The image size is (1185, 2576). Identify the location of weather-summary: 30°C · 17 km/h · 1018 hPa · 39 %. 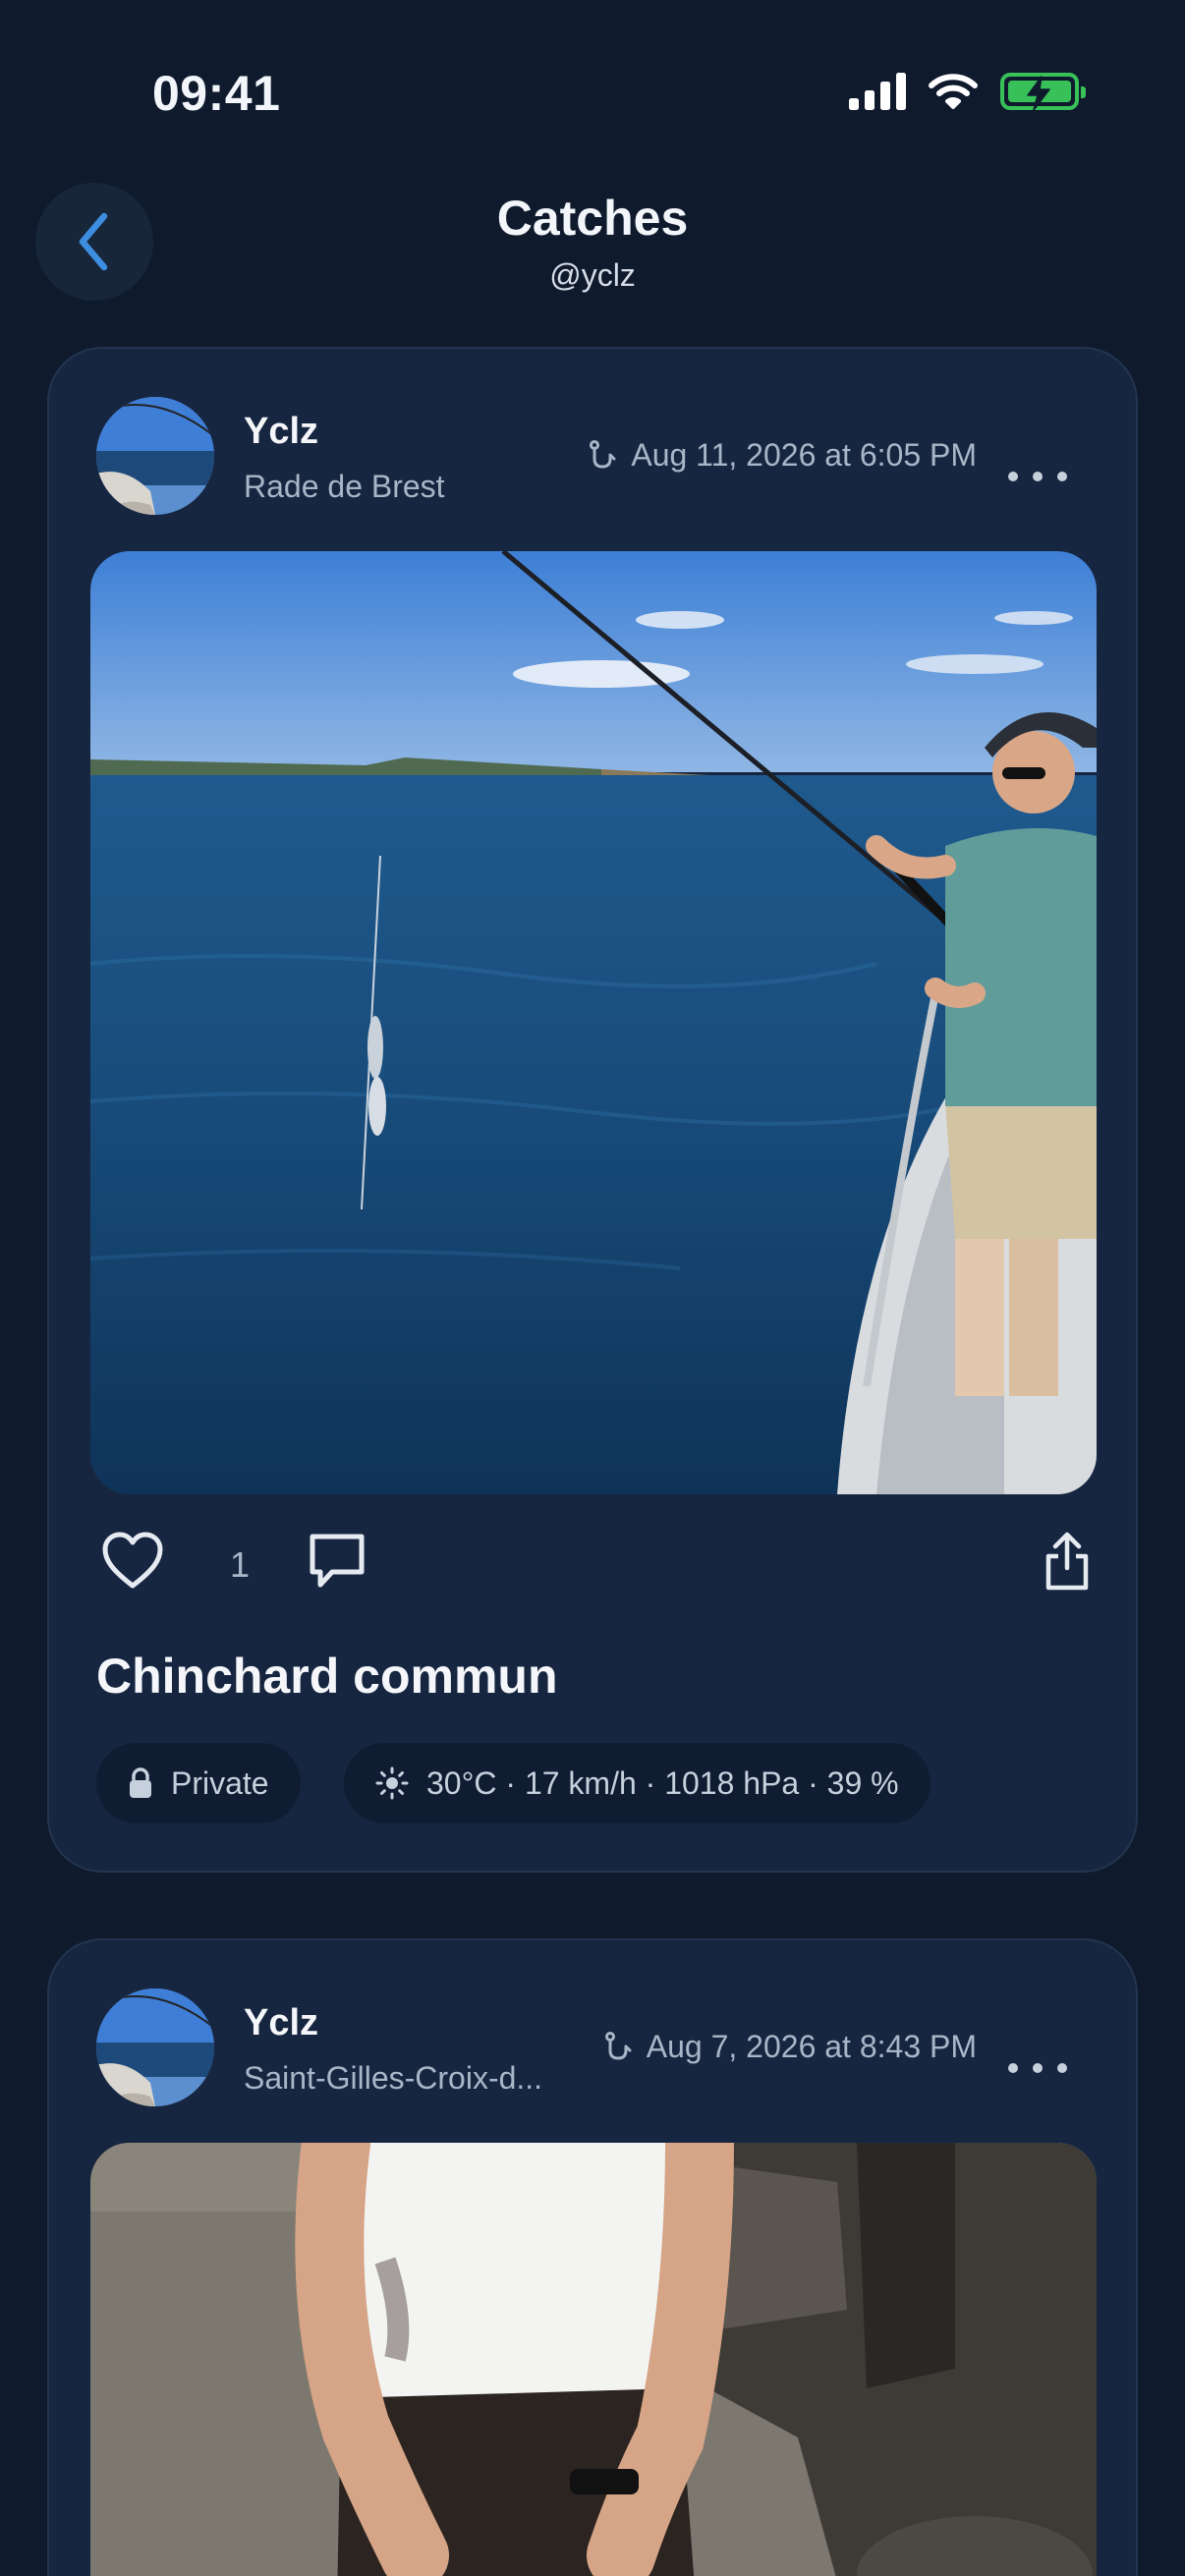
(662, 1782).